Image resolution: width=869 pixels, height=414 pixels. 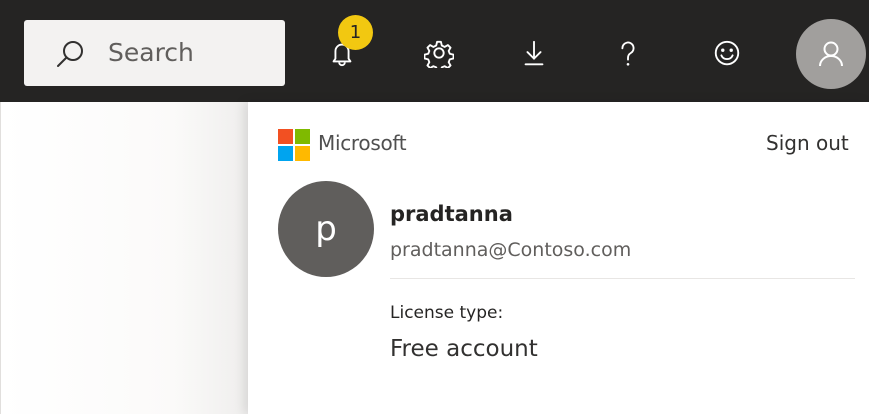 What do you see at coordinates (447, 313) in the screenshot?
I see `license-type-label: License type:` at bounding box center [447, 313].